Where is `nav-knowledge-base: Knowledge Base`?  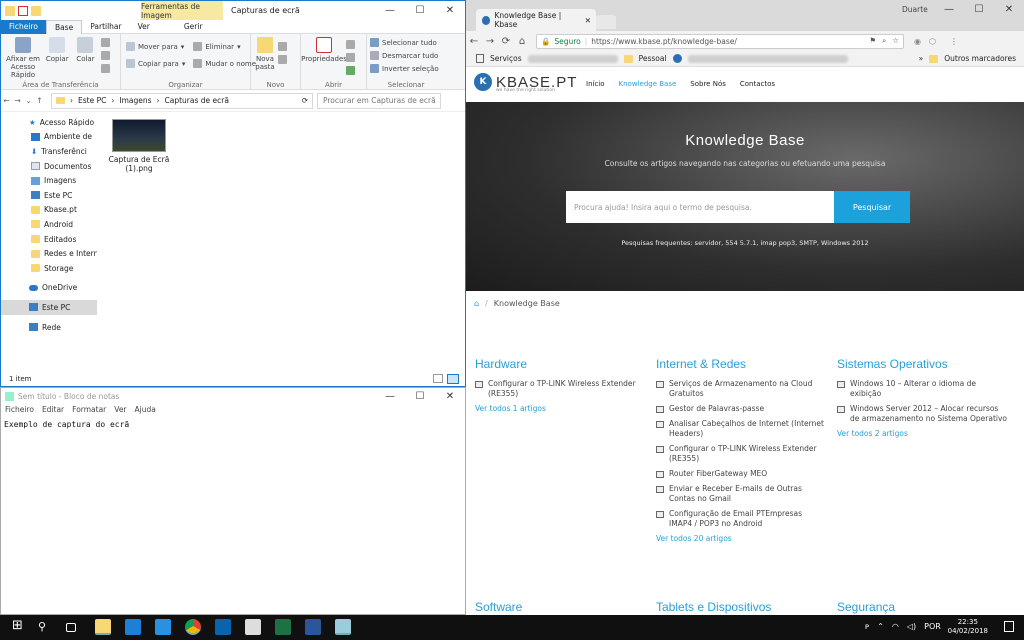 nav-knowledge-base: Knowledge Base is located at coordinates (648, 84).